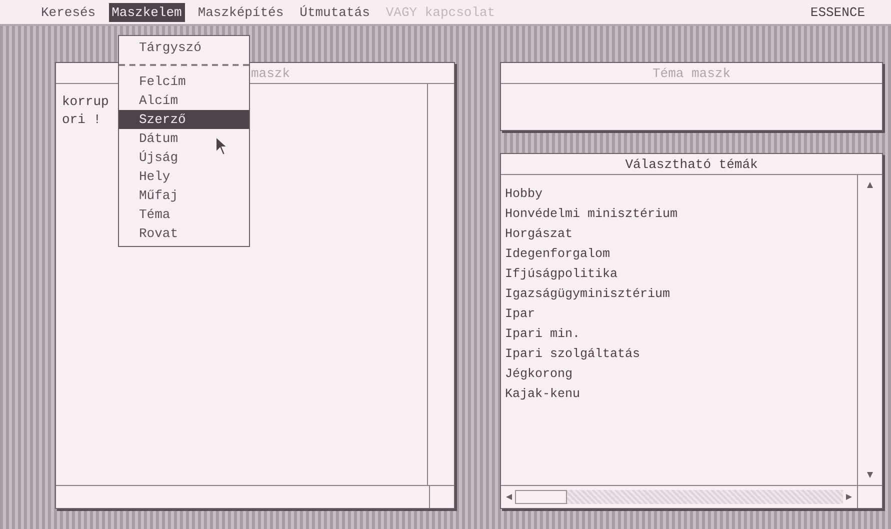 Image resolution: width=891 pixels, height=529 pixels. I want to click on mask-text-line: ori !, so click(82, 119).